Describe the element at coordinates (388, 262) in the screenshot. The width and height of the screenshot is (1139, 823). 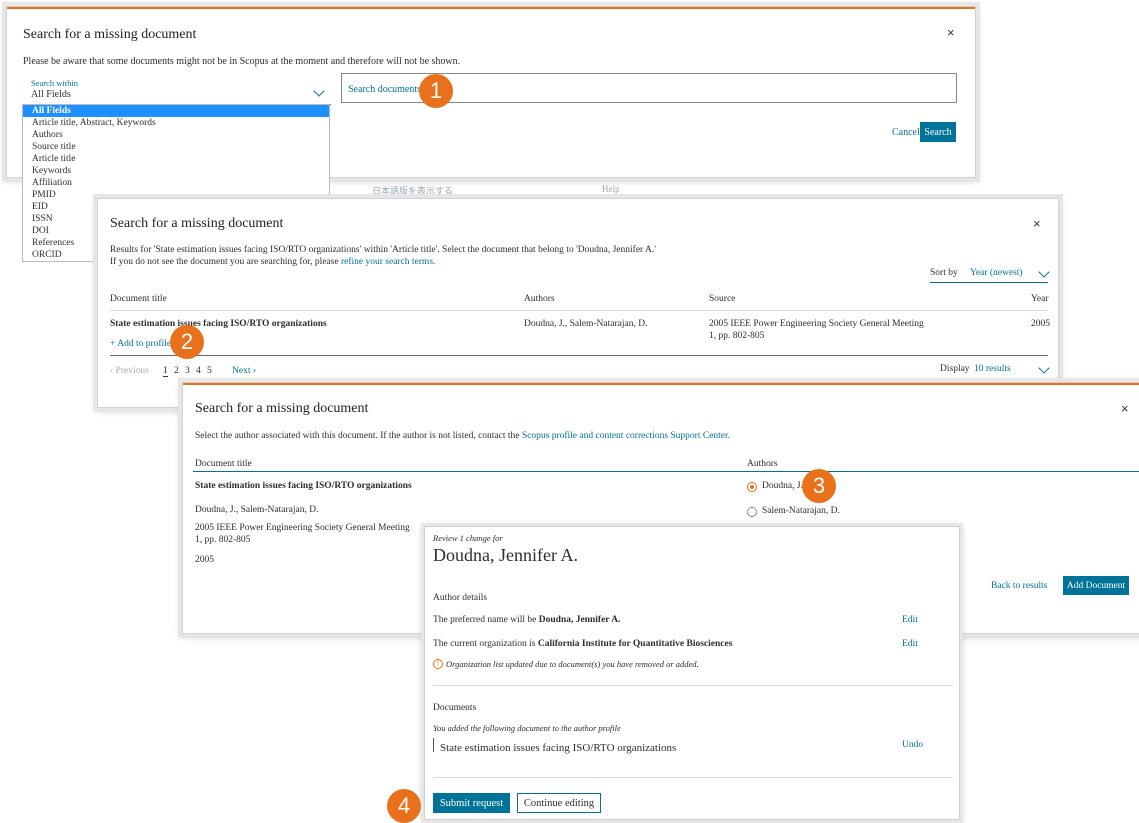
I see `refine-search-link: refine your search terms.` at that location.